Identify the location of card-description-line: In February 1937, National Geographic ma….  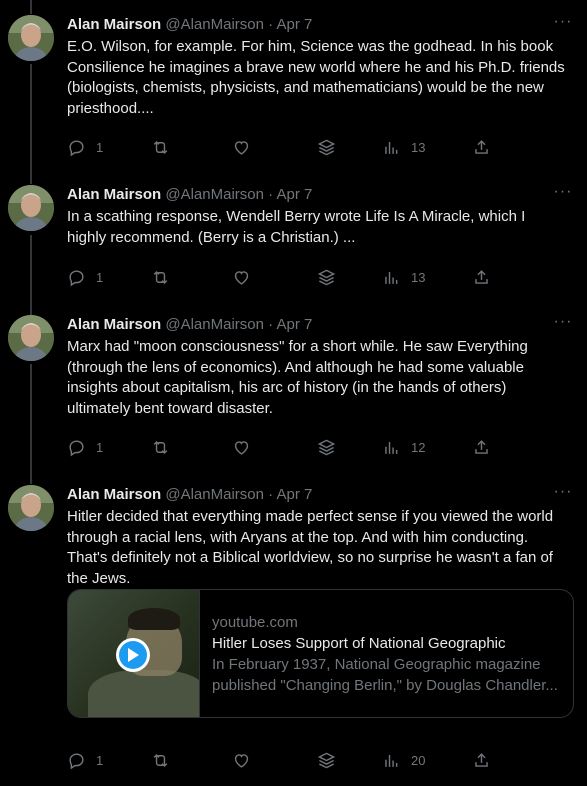
(376, 664).